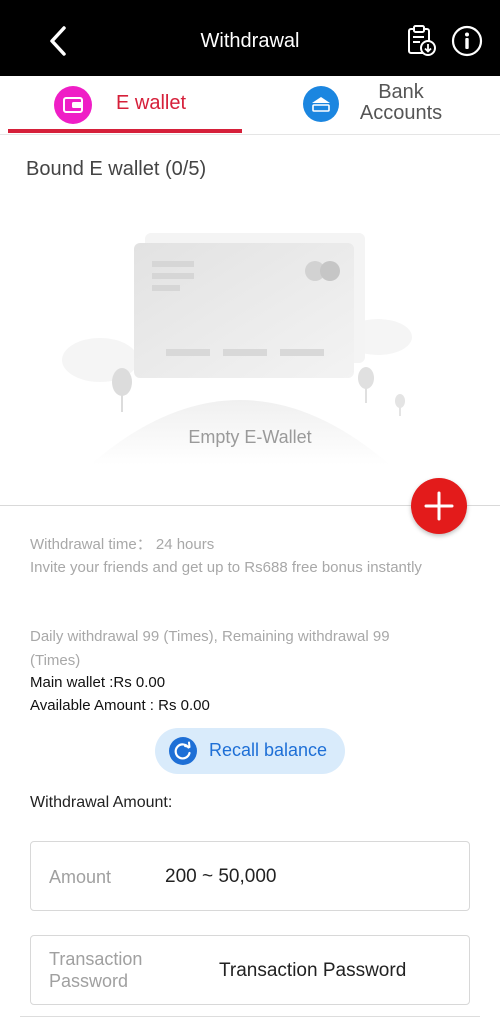  Describe the element at coordinates (401, 102) in the screenshot. I see `tab-bank-accounts-label: Bank Accounts` at that location.